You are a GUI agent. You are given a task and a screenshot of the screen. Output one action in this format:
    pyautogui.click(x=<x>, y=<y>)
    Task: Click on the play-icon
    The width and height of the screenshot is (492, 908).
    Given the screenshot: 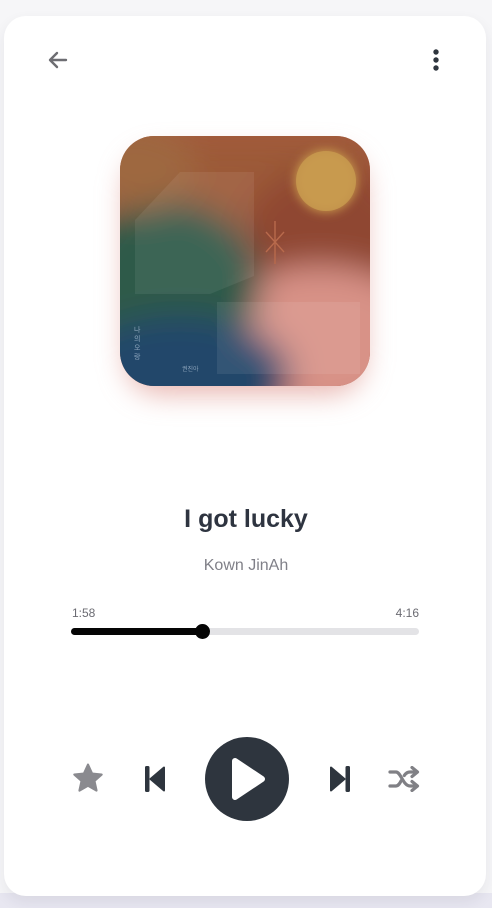 What is the action you would take?
    pyautogui.click(x=248, y=779)
    